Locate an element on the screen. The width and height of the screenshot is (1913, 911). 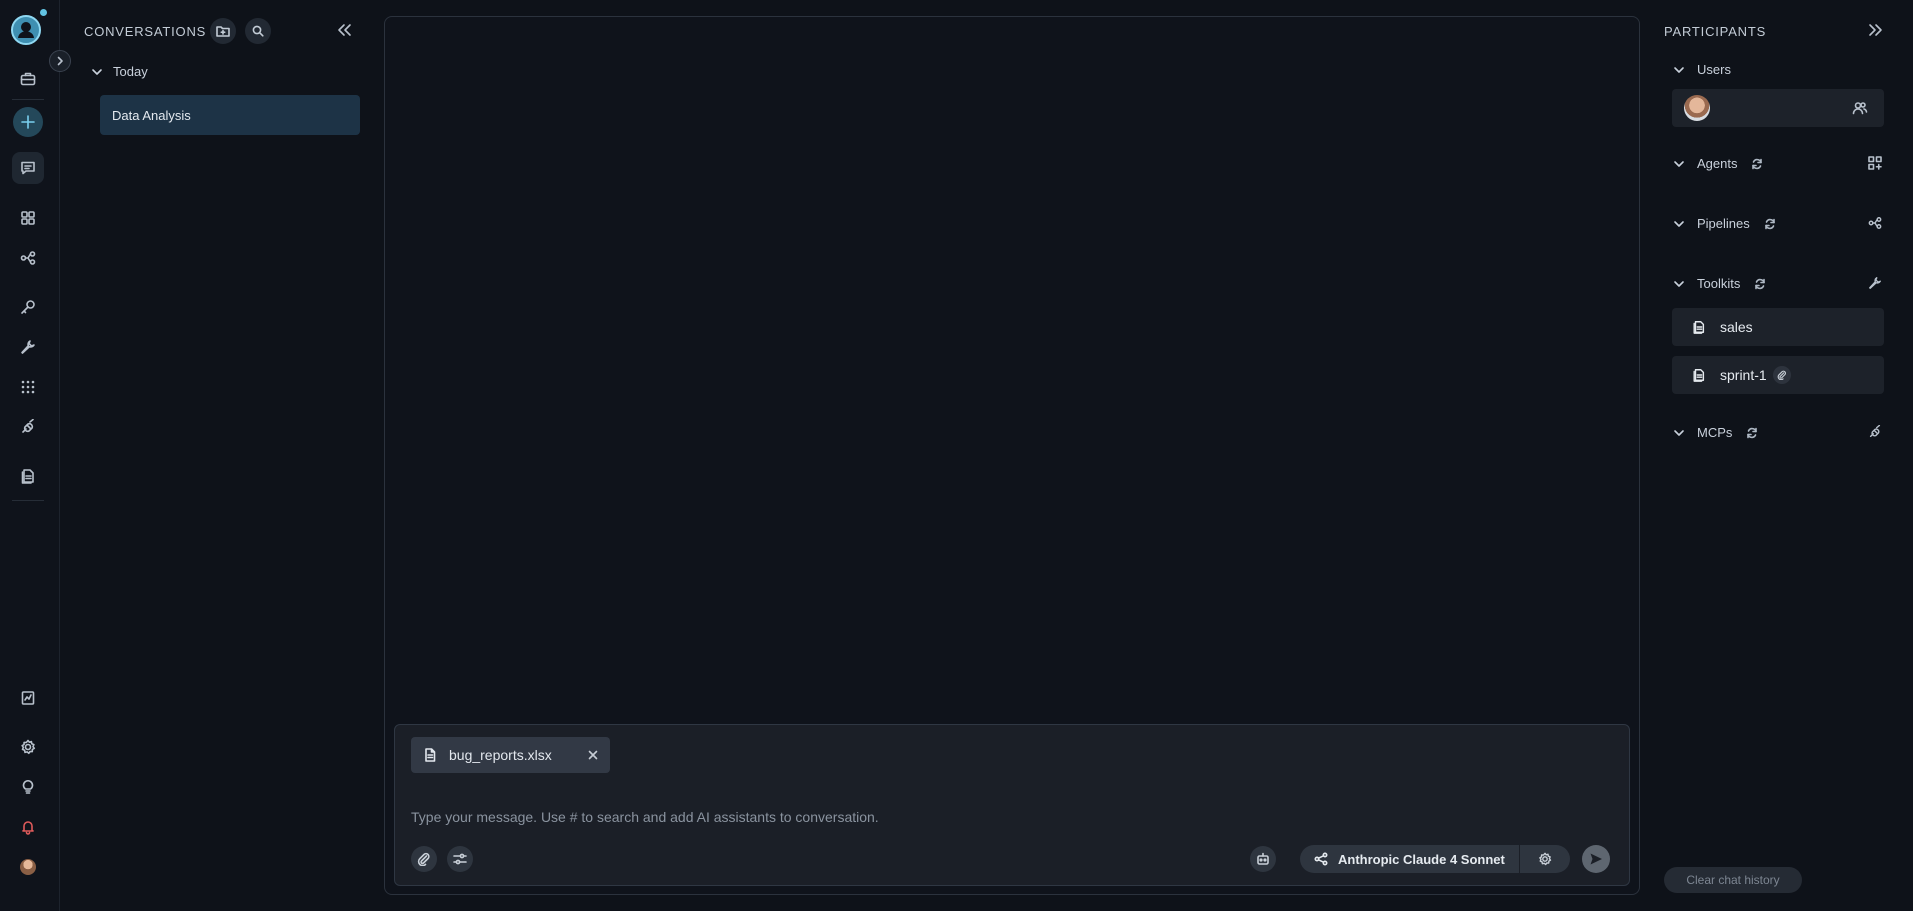
participants-title: PARTICIPANTS is located at coordinates (1715, 31).